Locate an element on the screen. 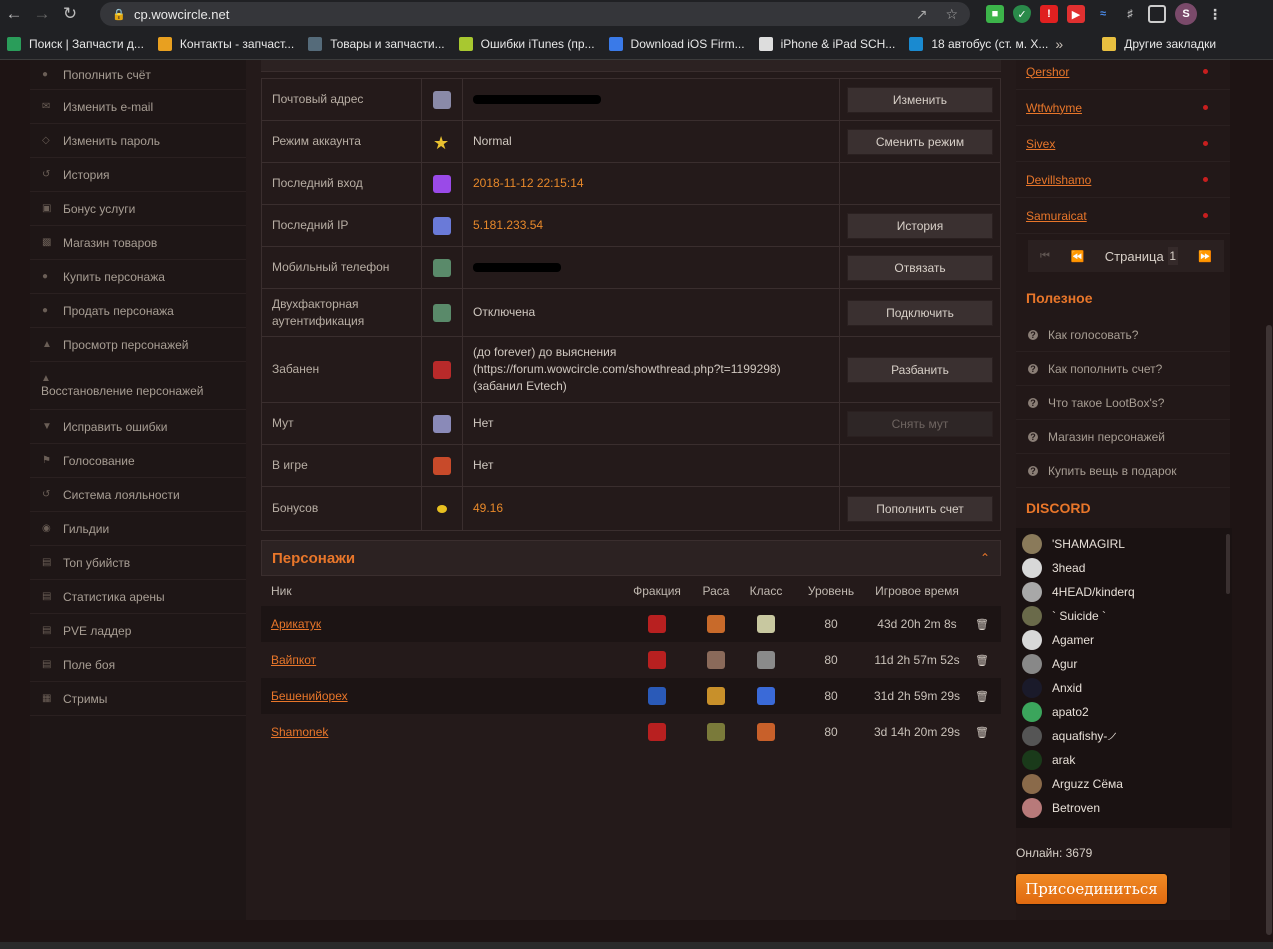  character-name-link: Арикатук is located at coordinates (296, 624).